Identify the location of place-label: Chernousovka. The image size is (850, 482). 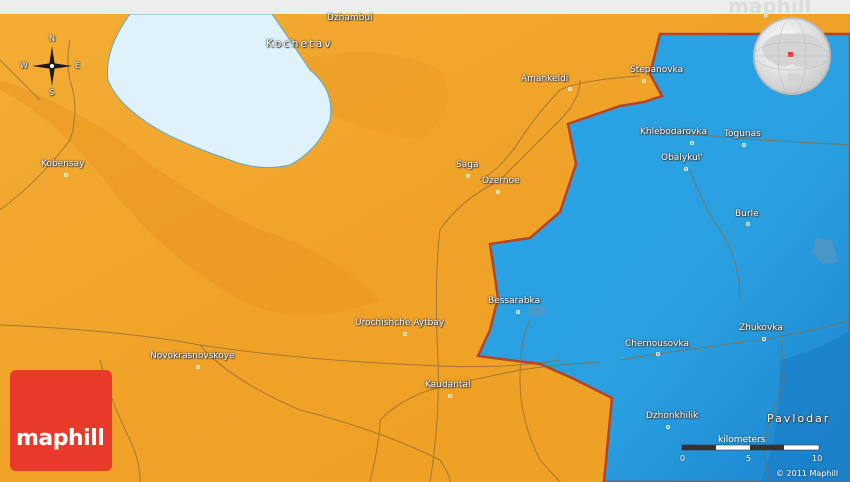
(657, 344).